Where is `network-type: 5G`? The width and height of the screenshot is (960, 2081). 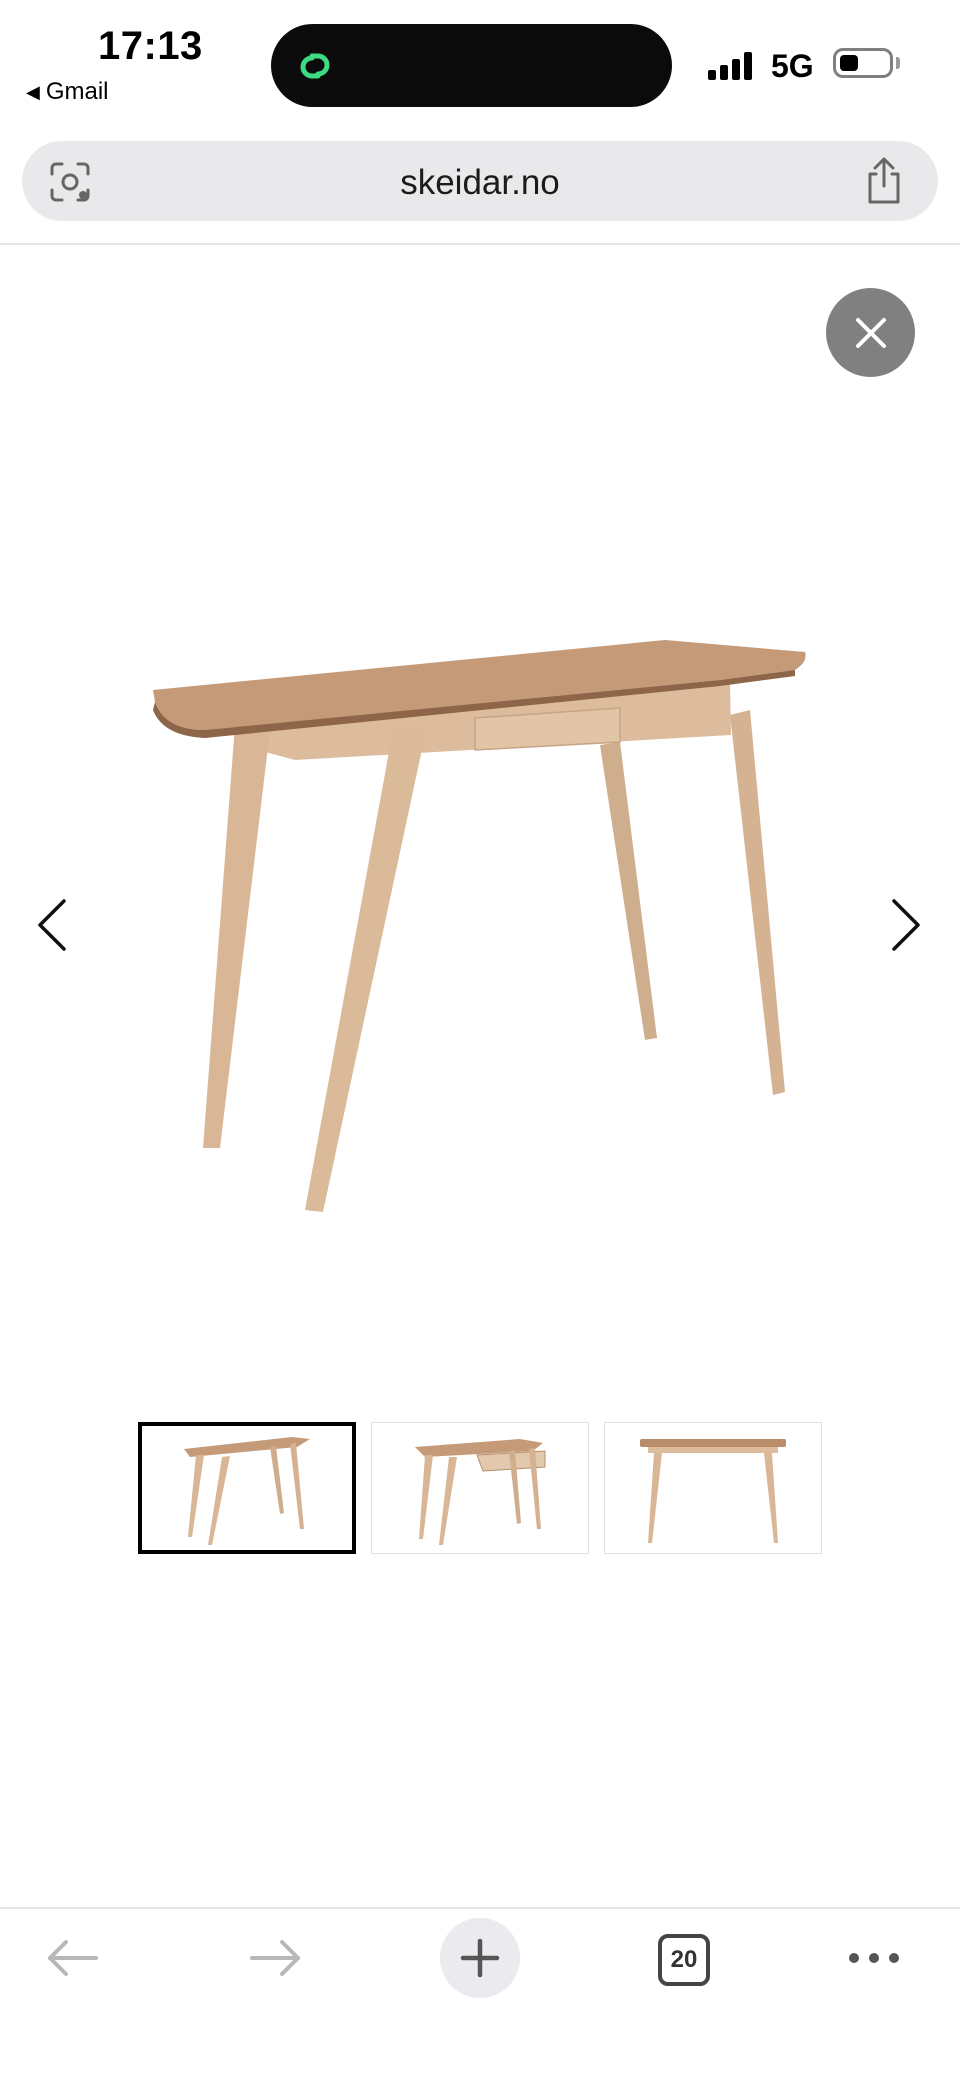
network-type: 5G is located at coordinates (792, 66).